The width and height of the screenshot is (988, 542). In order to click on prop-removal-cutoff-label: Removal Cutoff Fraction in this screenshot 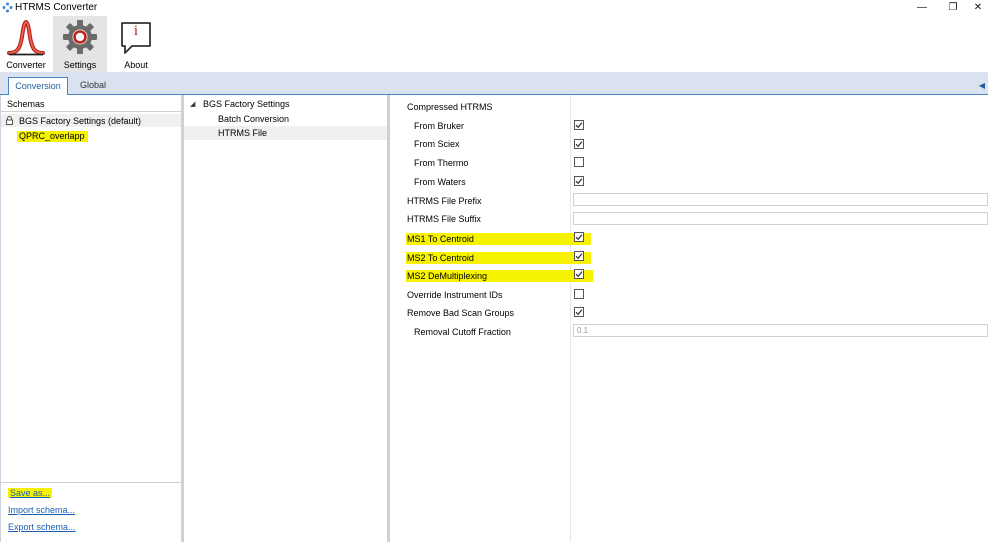, I will do `click(462, 332)`.